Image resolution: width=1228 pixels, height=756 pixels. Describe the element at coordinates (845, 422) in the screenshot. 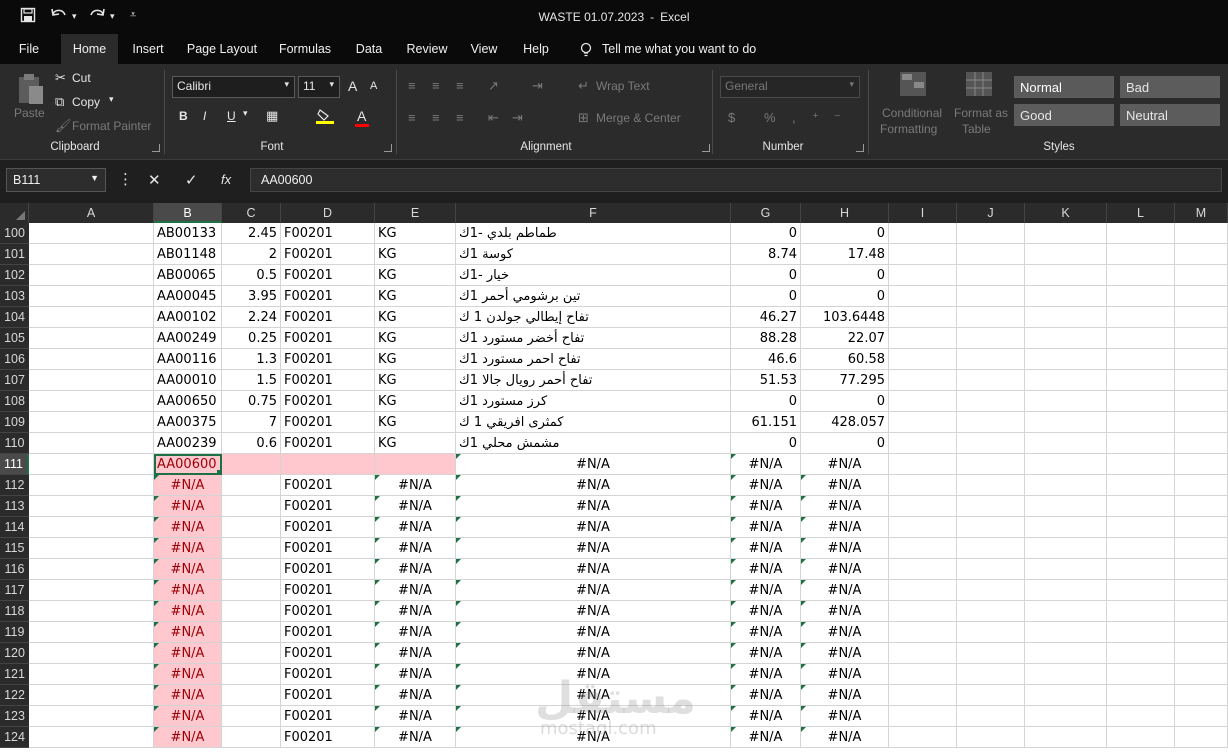

I see `cell-h: 428.057` at that location.